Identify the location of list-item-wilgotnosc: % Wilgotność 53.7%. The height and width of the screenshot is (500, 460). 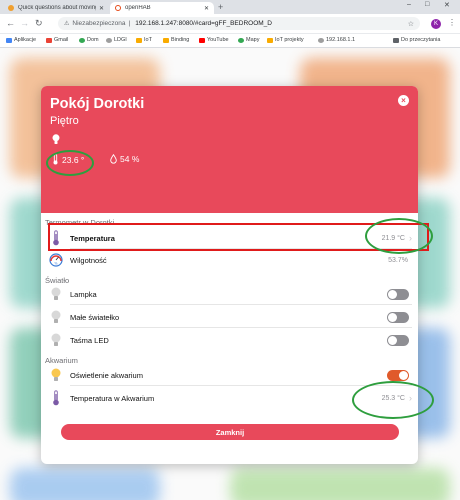
(229, 260).